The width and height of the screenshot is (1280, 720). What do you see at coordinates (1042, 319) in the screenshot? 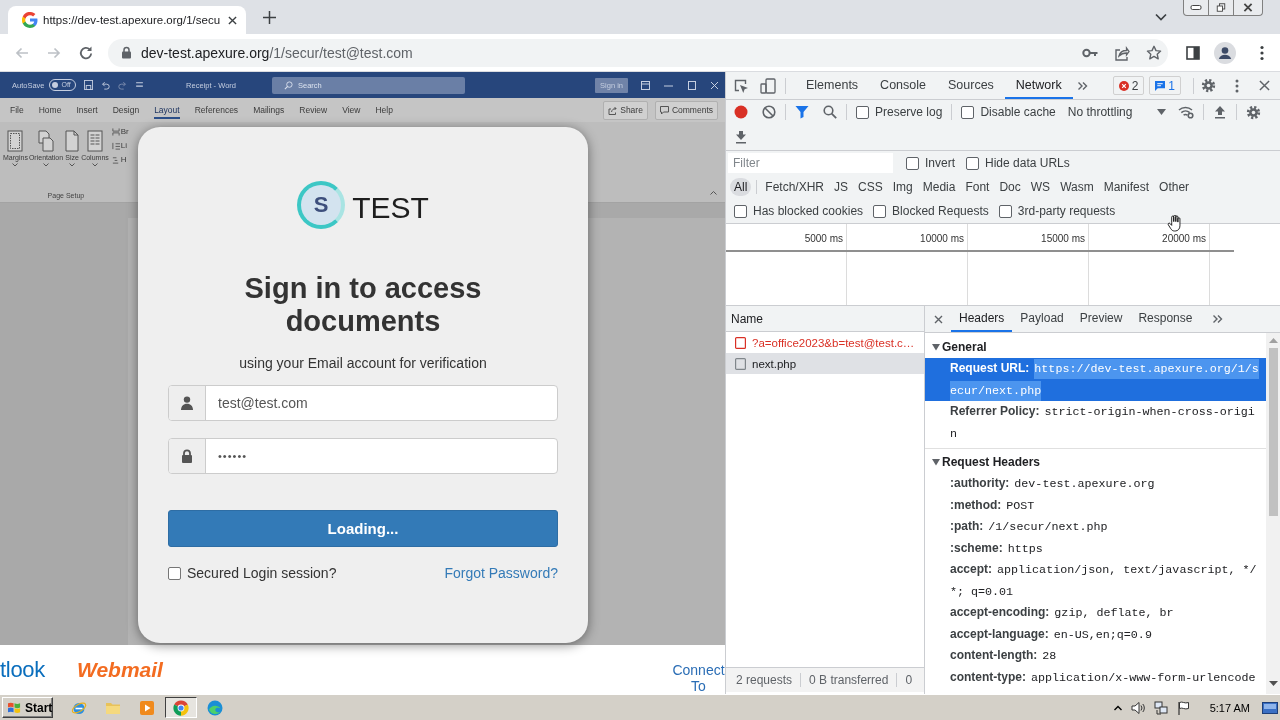
I see `detail-tab: Payload` at bounding box center [1042, 319].